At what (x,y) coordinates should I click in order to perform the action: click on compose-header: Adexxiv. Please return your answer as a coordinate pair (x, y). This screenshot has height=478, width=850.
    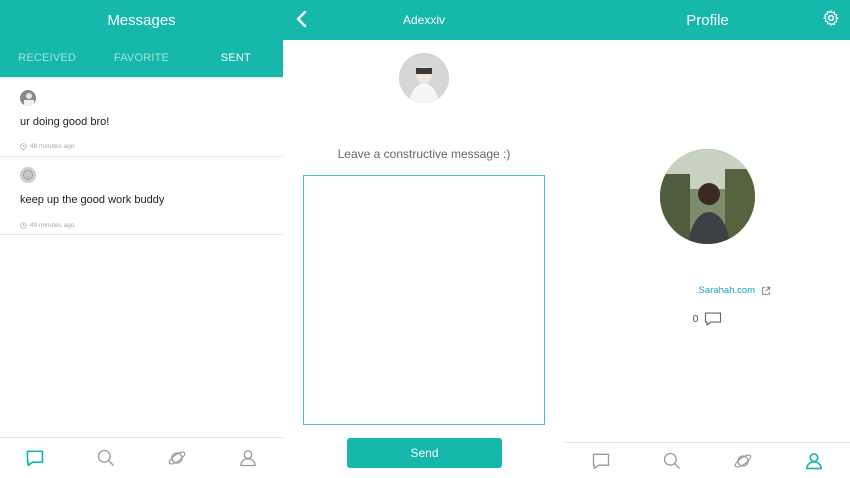
    Looking at the image, I should click on (424, 20).